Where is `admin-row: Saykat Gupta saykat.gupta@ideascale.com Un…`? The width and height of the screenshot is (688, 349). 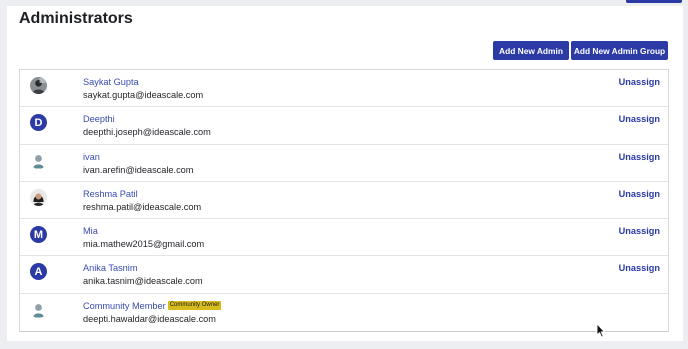 admin-row: Saykat Gupta saykat.gupta@ideascale.com Un… is located at coordinates (344, 89).